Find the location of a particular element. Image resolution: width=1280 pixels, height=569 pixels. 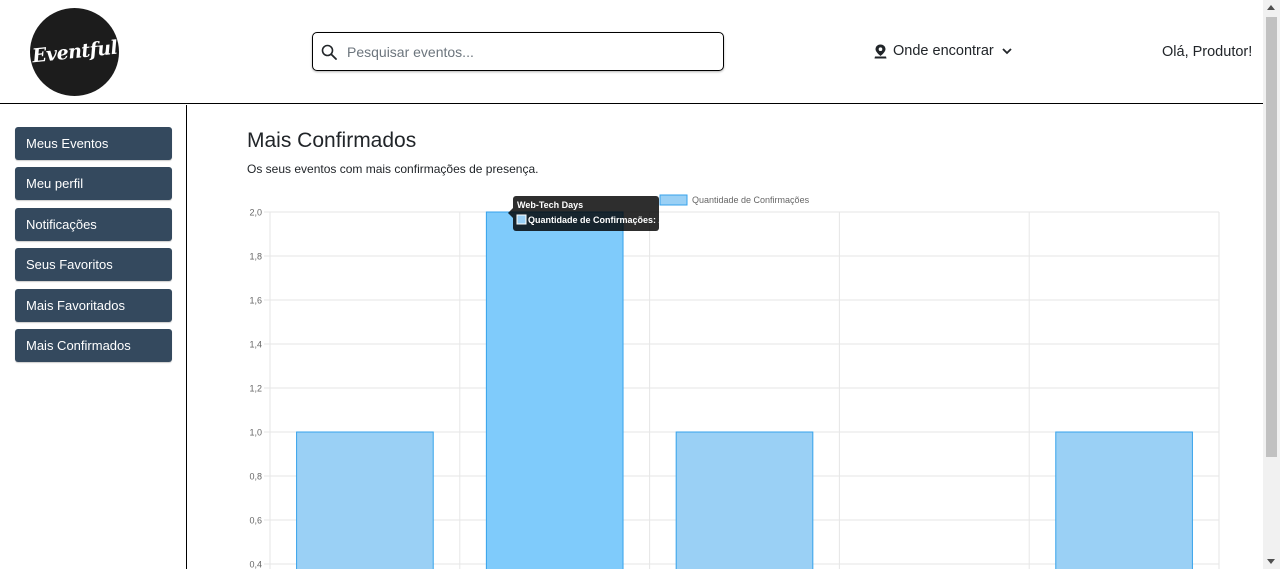

y-tick-label: 1,0 is located at coordinates (255, 433).